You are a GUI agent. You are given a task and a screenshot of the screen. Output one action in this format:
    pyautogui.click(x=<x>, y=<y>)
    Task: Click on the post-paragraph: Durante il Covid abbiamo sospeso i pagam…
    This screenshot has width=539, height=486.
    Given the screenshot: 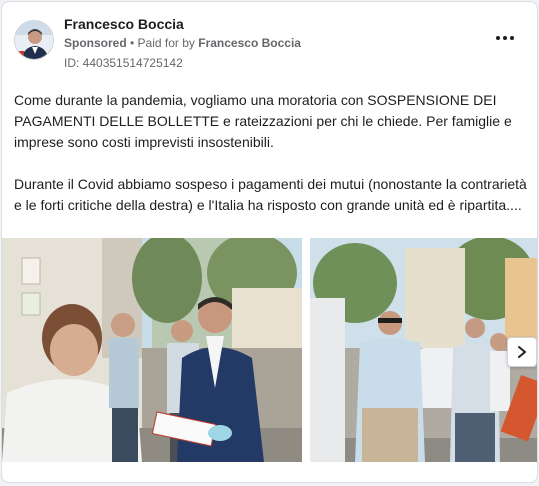 What is the action you would take?
    pyautogui.click(x=270, y=194)
    